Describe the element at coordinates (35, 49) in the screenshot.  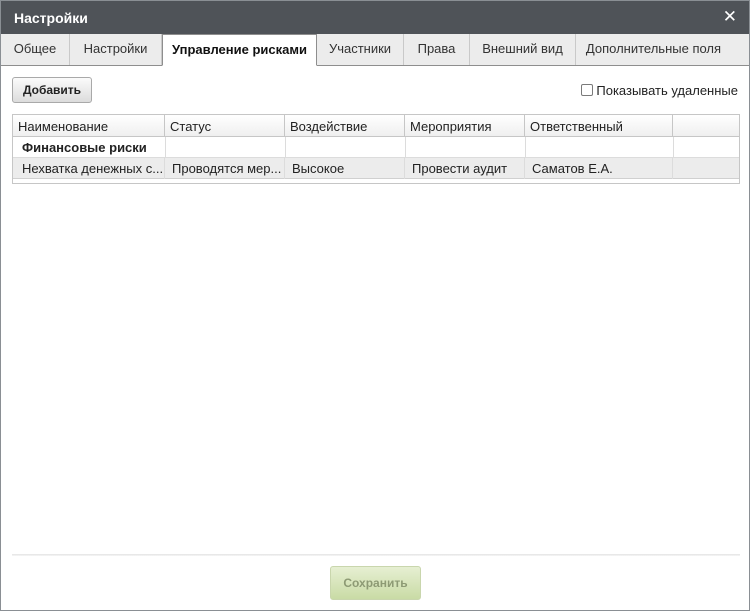
I see `tab-general: Общее` at that location.